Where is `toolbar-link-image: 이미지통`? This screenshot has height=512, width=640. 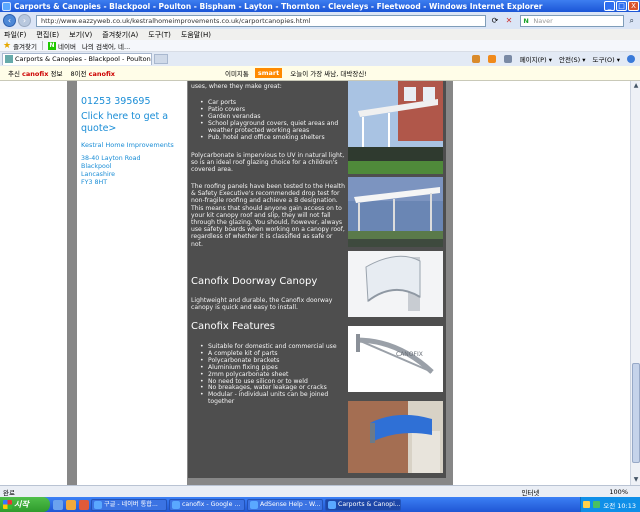
toolbar-link-image: 이미지통 is located at coordinates (237, 73).